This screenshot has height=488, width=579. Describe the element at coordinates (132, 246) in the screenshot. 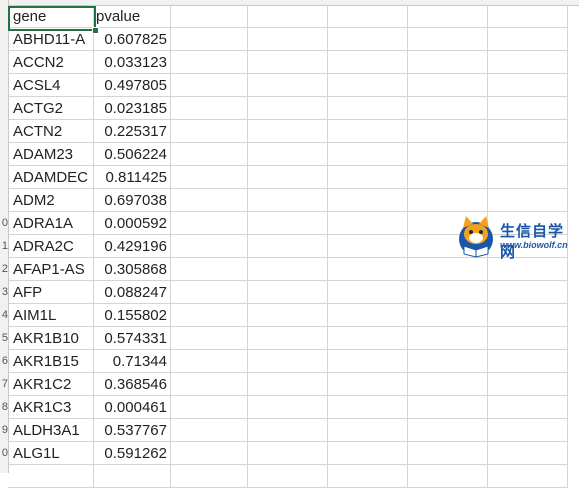

I see `cell-pvalue: 0.429196` at that location.